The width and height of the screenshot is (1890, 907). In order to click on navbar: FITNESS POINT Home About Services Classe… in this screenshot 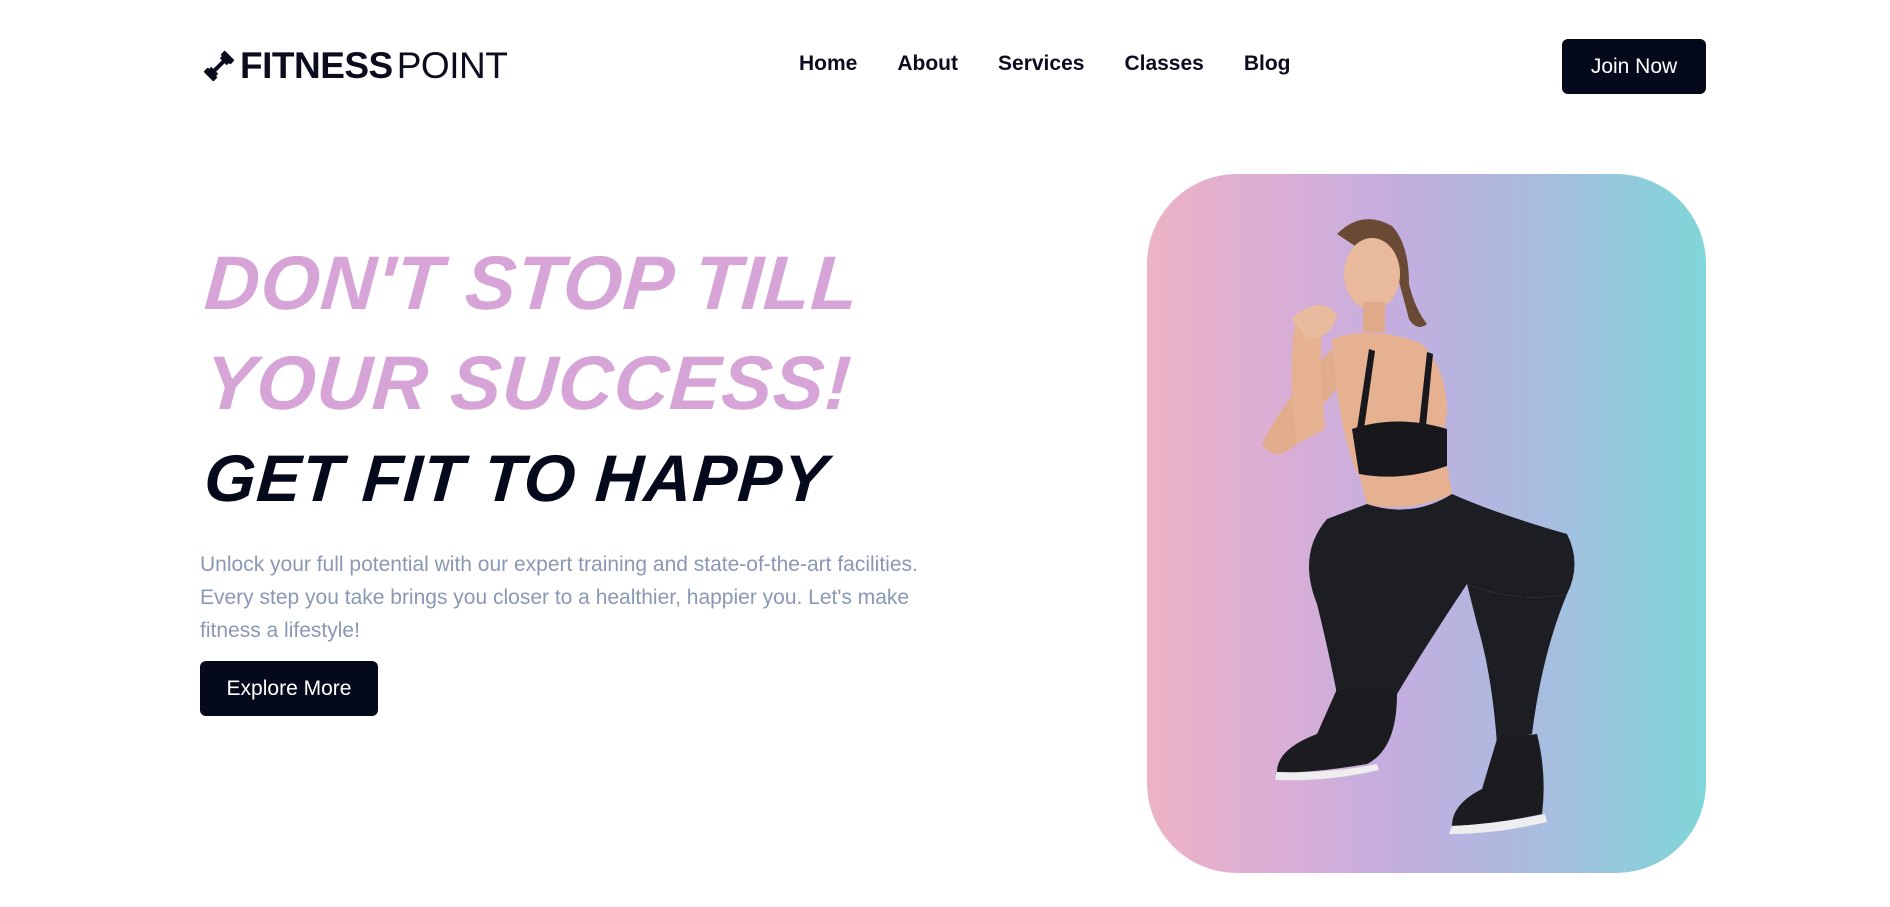, I will do `click(945, 66)`.